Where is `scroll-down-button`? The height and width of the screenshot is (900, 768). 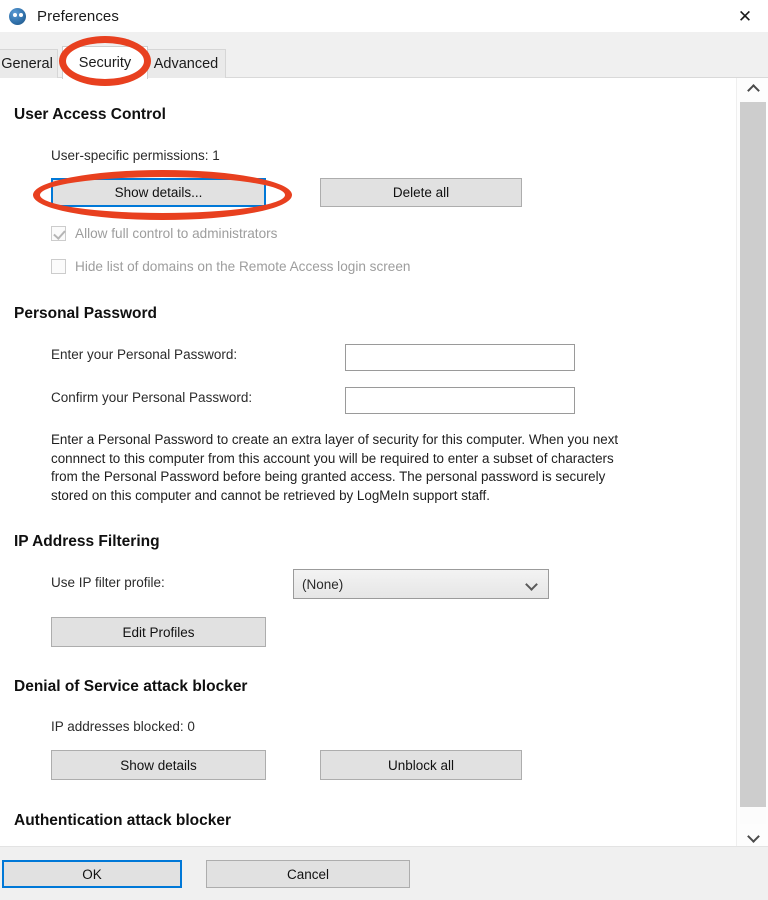 scroll-down-button is located at coordinates (752, 835).